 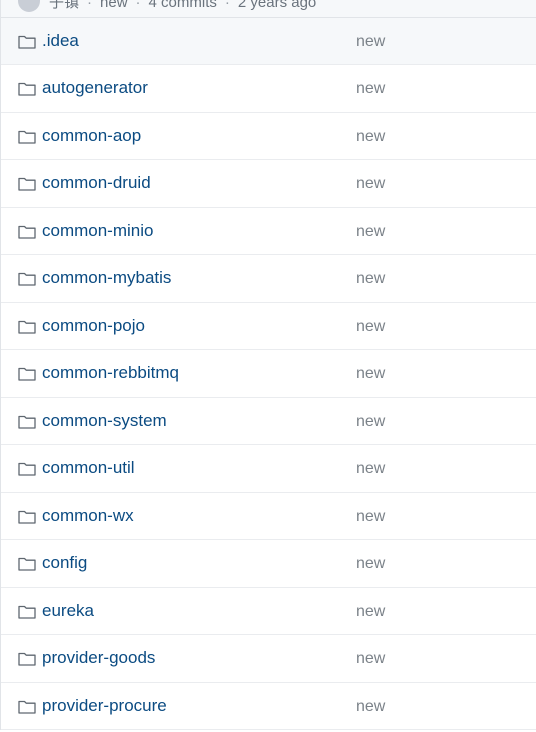 What do you see at coordinates (29, 6) in the screenshot?
I see `avatar` at bounding box center [29, 6].